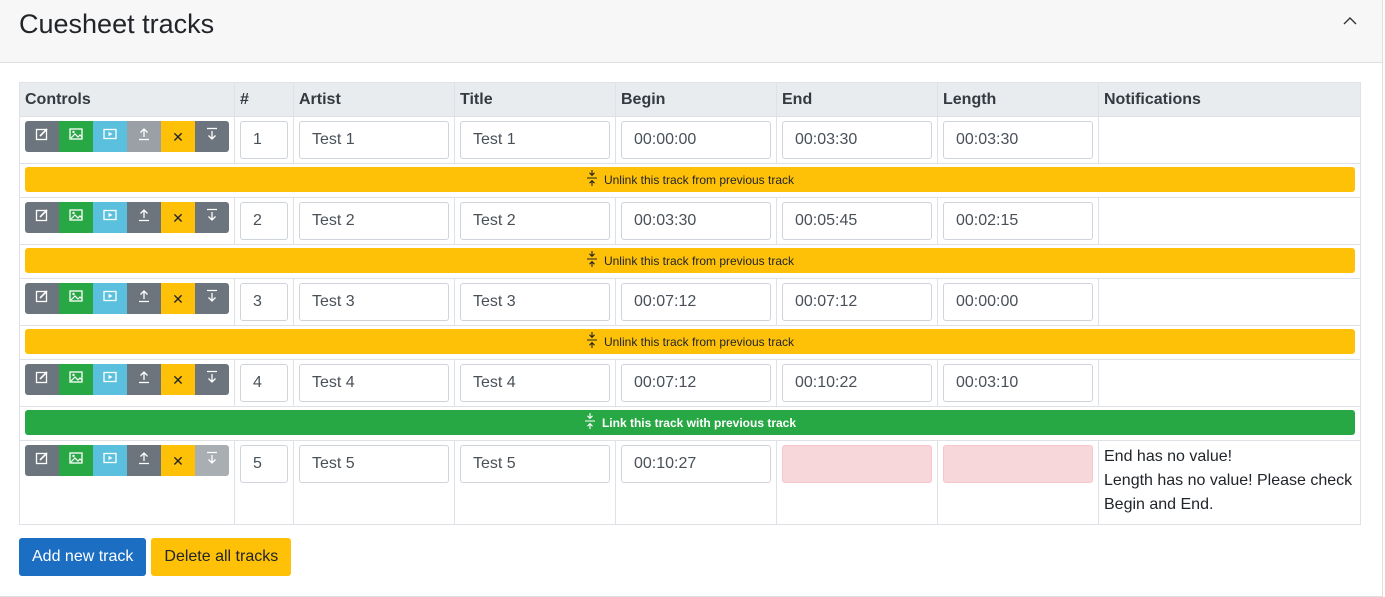 Image resolution: width=1385 pixels, height=597 pixels. I want to click on length-cell: 00:03:10, so click(1018, 383).